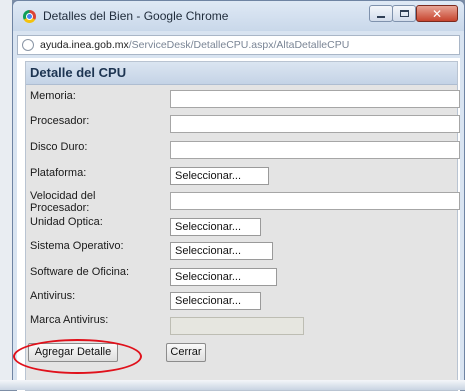 This screenshot has height=391, width=465. Describe the element at coordinates (315, 201) in the screenshot. I see `velocidad-input` at that location.